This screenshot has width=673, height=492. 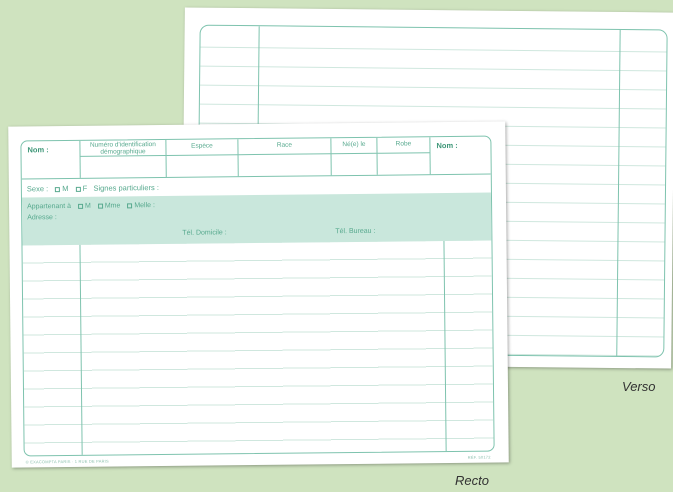 What do you see at coordinates (354, 156) in the screenshot?
I see `header-ne-le: Né(e) le` at bounding box center [354, 156].